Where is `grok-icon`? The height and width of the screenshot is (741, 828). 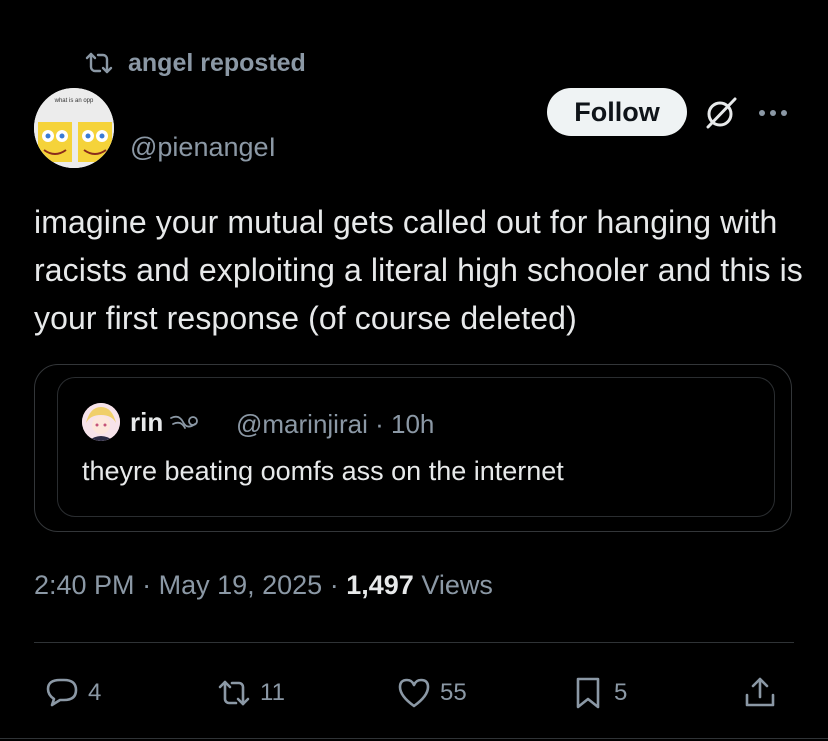 grok-icon is located at coordinates (721, 113).